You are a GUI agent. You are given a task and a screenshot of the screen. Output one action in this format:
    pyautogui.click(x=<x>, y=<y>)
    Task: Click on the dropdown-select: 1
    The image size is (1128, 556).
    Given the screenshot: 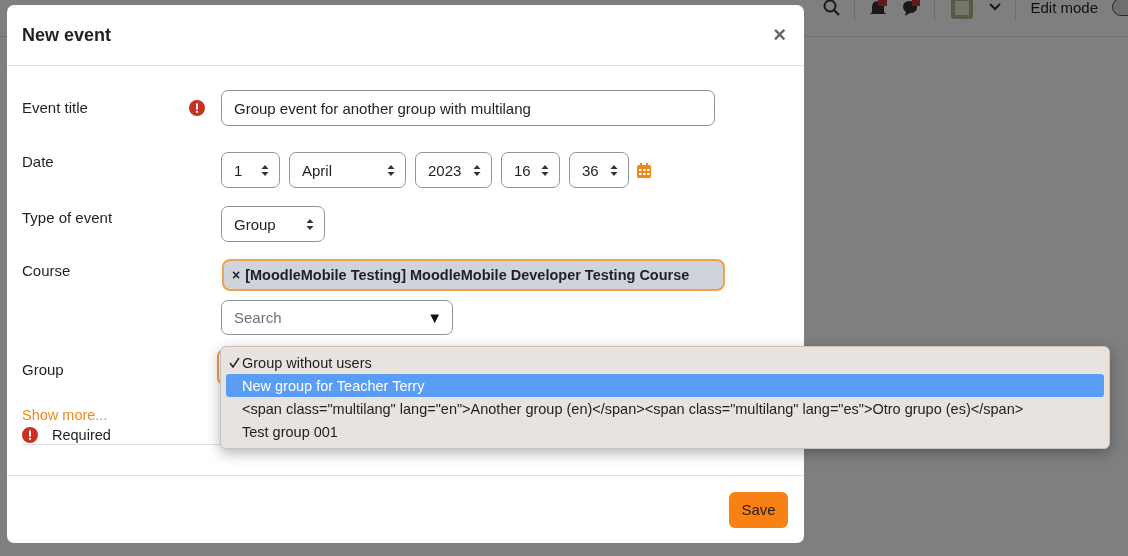 What is the action you would take?
    pyautogui.click(x=250, y=170)
    